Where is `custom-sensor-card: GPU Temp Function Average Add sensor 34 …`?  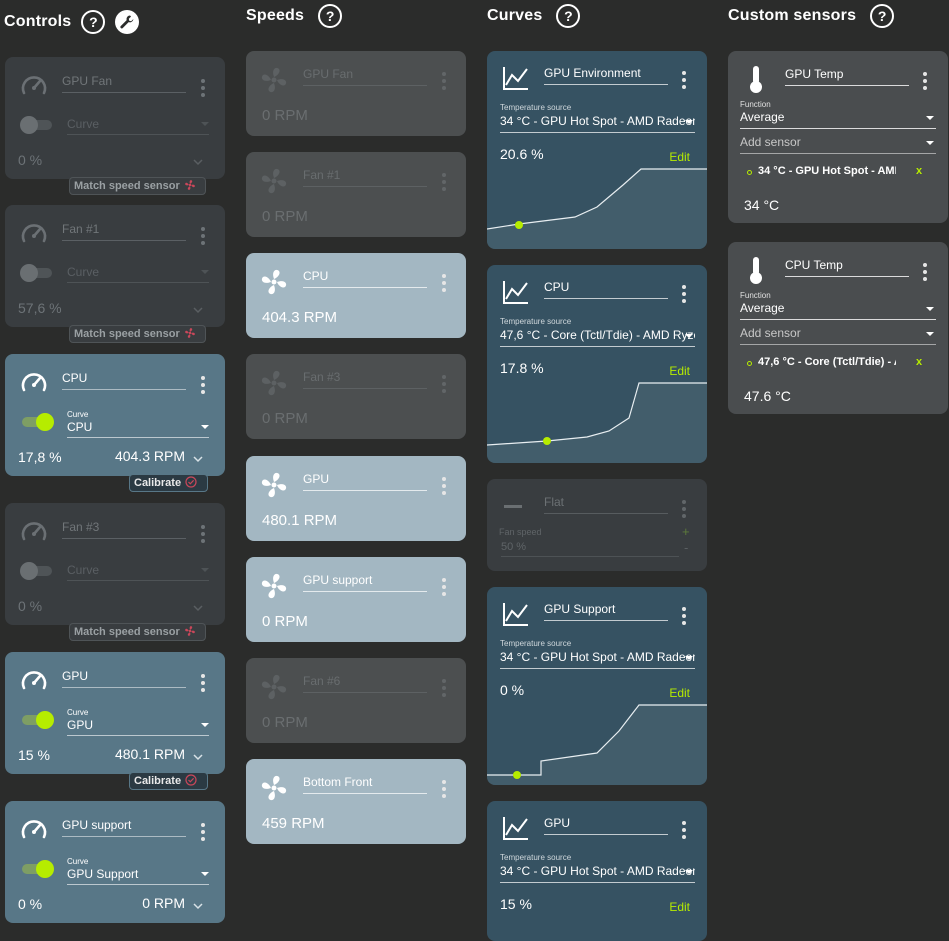 custom-sensor-card: GPU Temp Function Average Add sensor 34 … is located at coordinates (838, 137).